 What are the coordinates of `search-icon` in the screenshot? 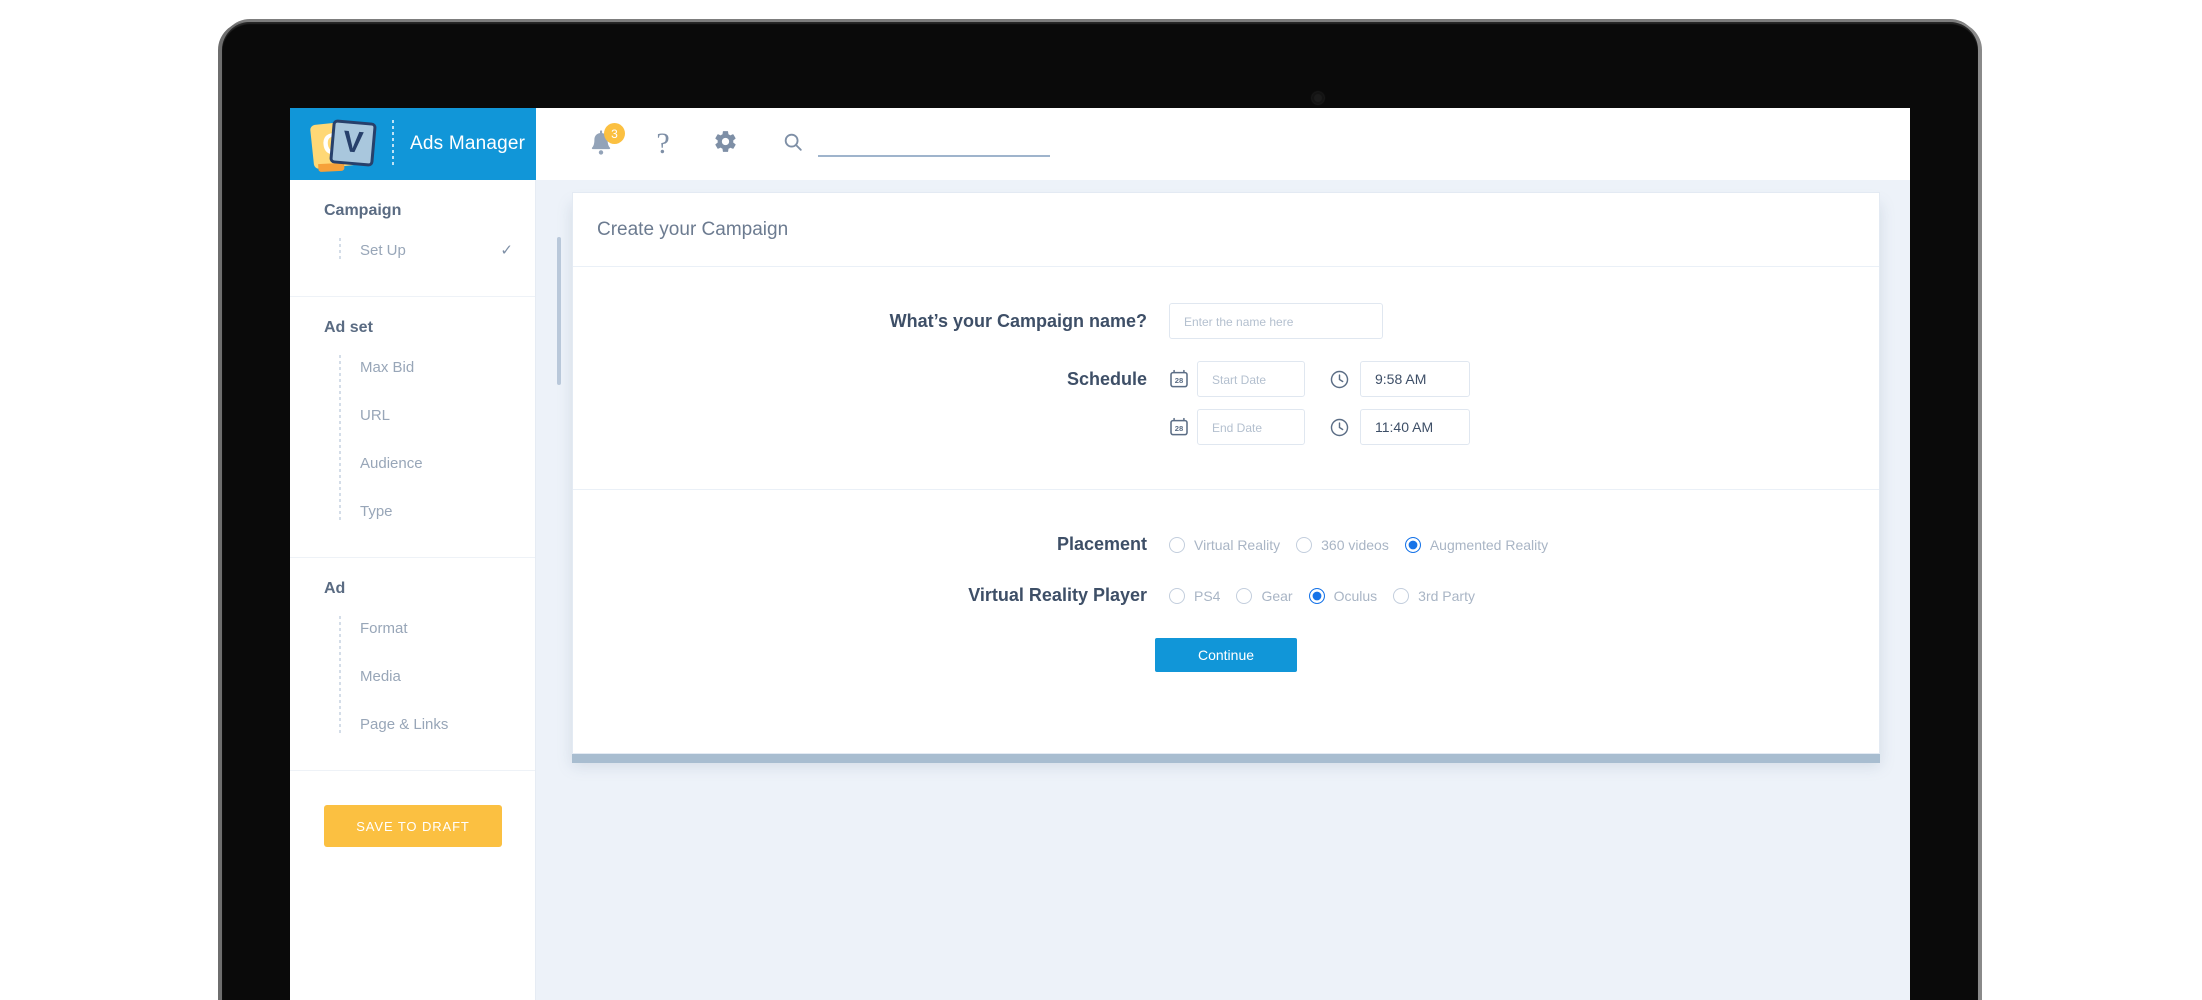 It's located at (793, 144).